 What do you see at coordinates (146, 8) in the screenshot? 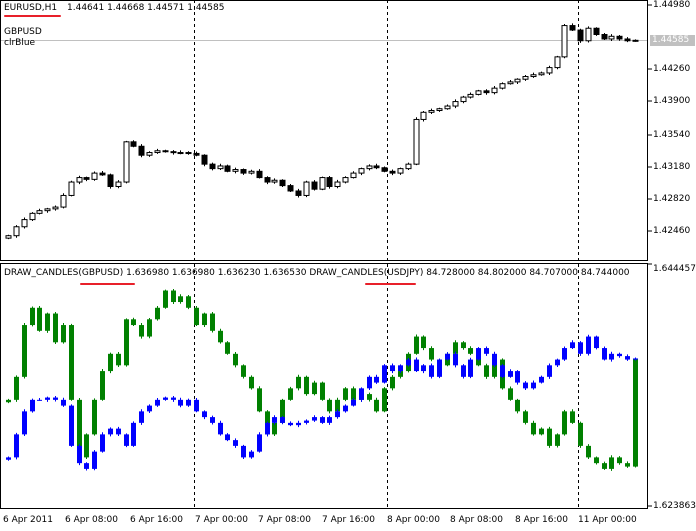
I see `ohlc-values: 1.44641 1.44668 1.44571 1.44585` at bounding box center [146, 8].